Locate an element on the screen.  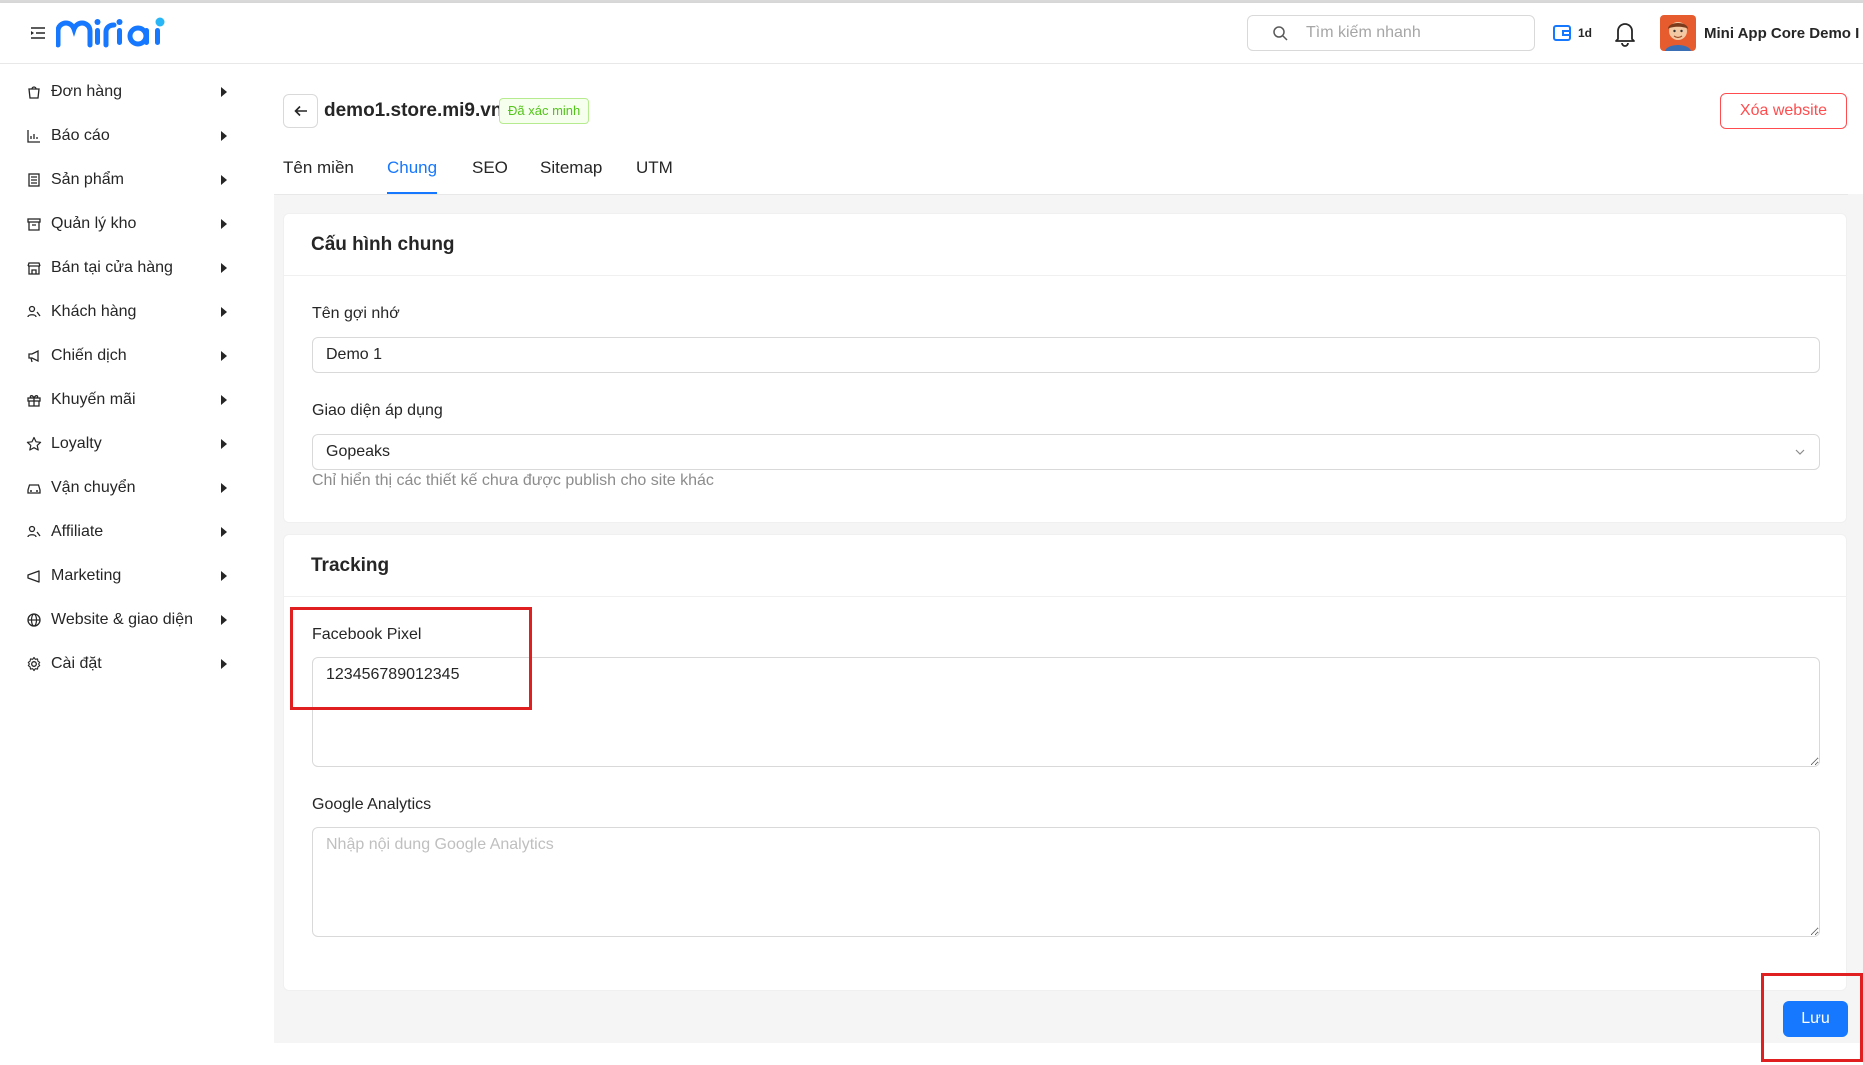
archive-icon is located at coordinates (34, 224).